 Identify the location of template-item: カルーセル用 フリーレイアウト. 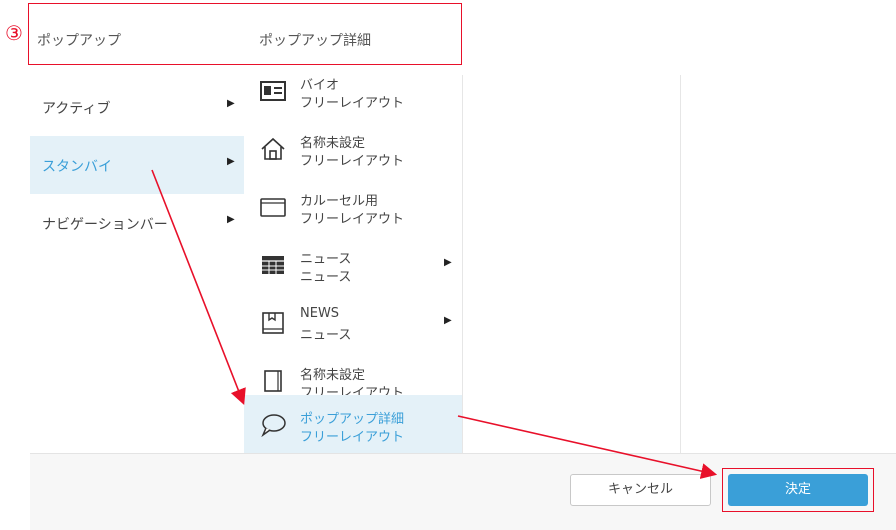
(353, 206).